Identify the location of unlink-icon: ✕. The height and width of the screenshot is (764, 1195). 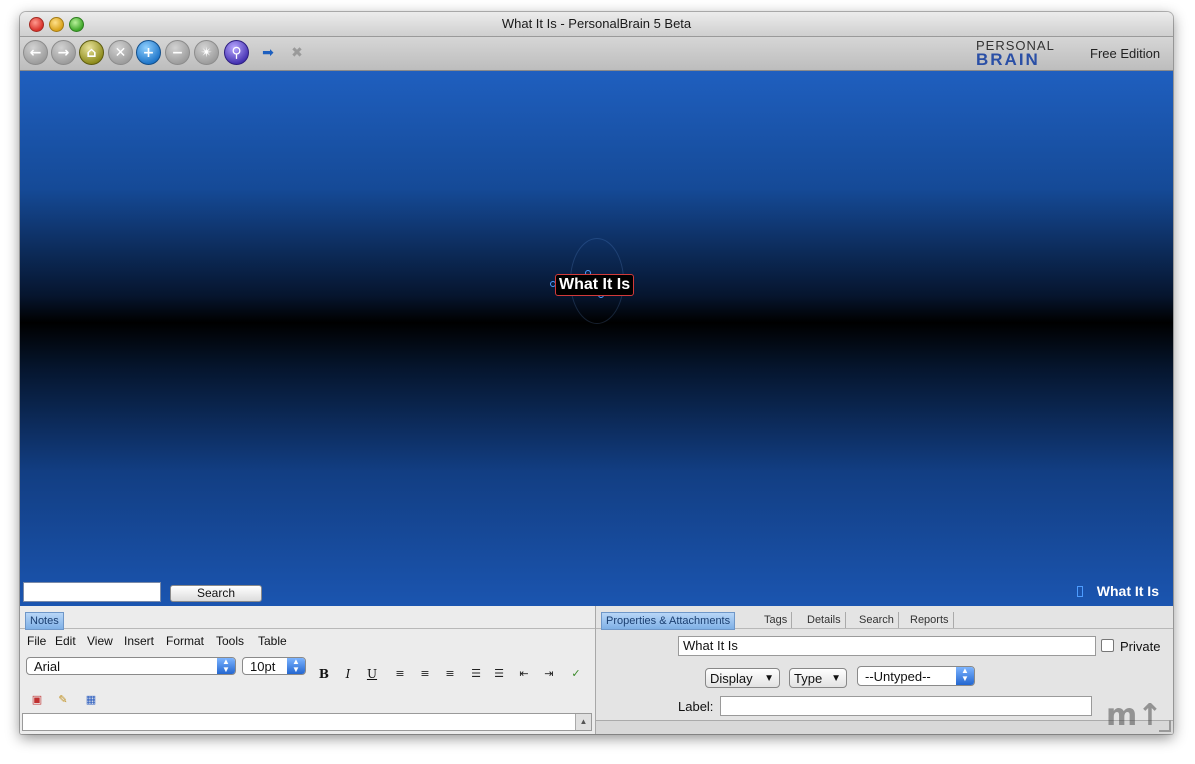
(120, 52).